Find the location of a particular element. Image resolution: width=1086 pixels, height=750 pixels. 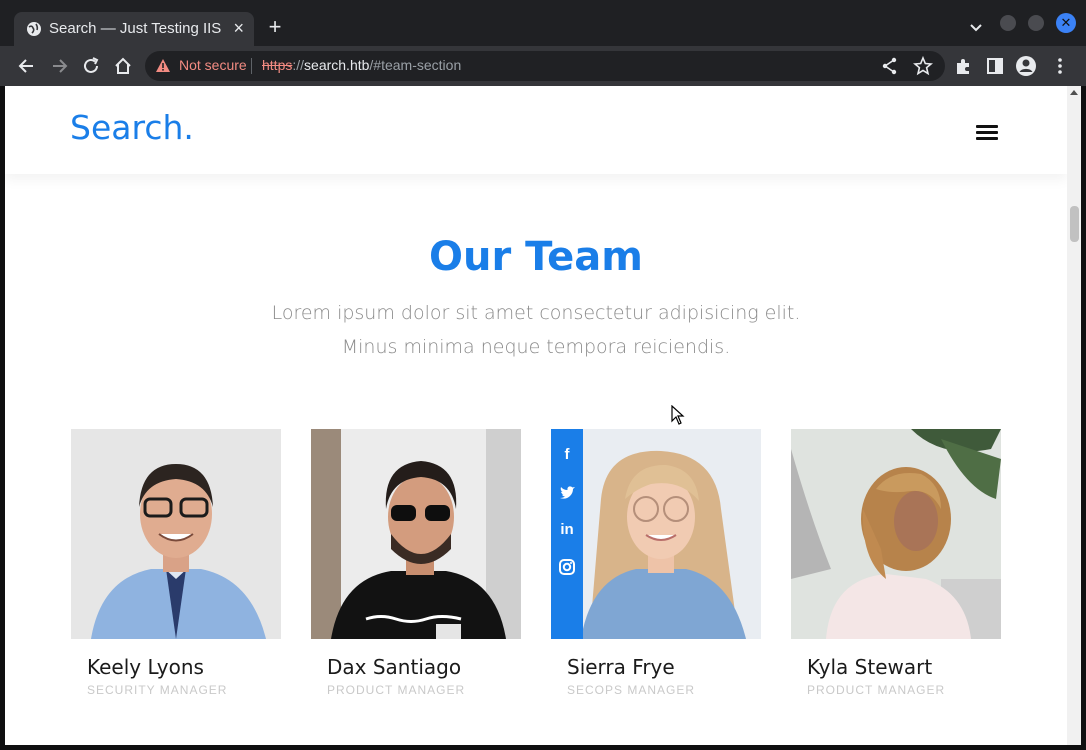

team-card: Dax Santiago PRODUCT MANAGER is located at coordinates (416, 563).